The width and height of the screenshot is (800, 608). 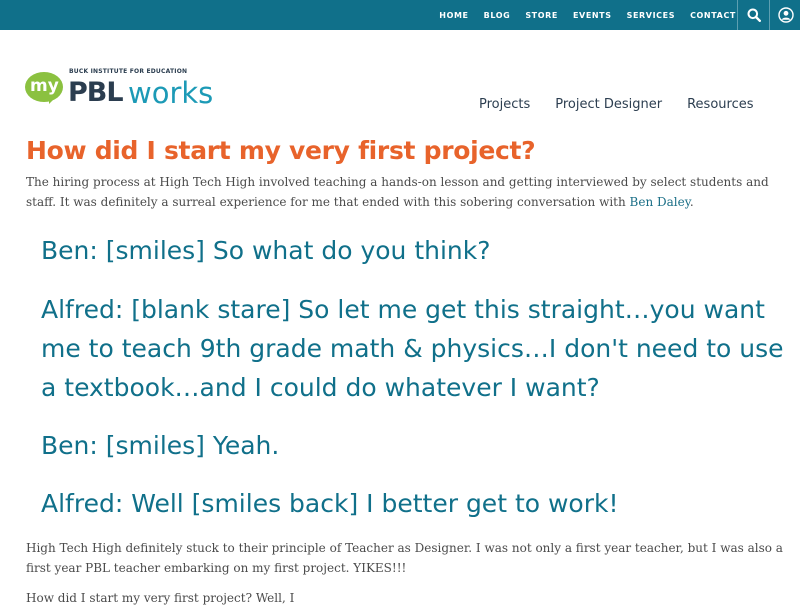 What do you see at coordinates (592, 15) in the screenshot?
I see `nav-events-link: EVENTS` at bounding box center [592, 15].